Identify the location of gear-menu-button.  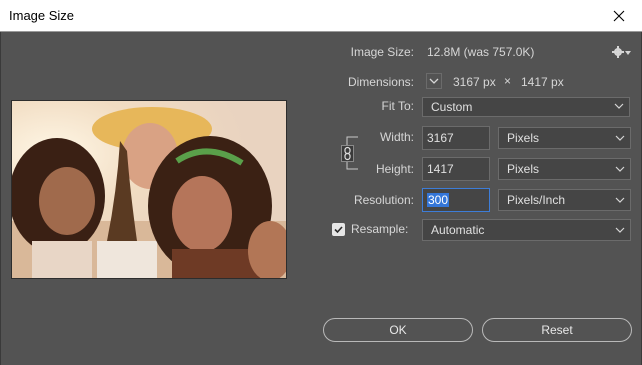
(622, 52).